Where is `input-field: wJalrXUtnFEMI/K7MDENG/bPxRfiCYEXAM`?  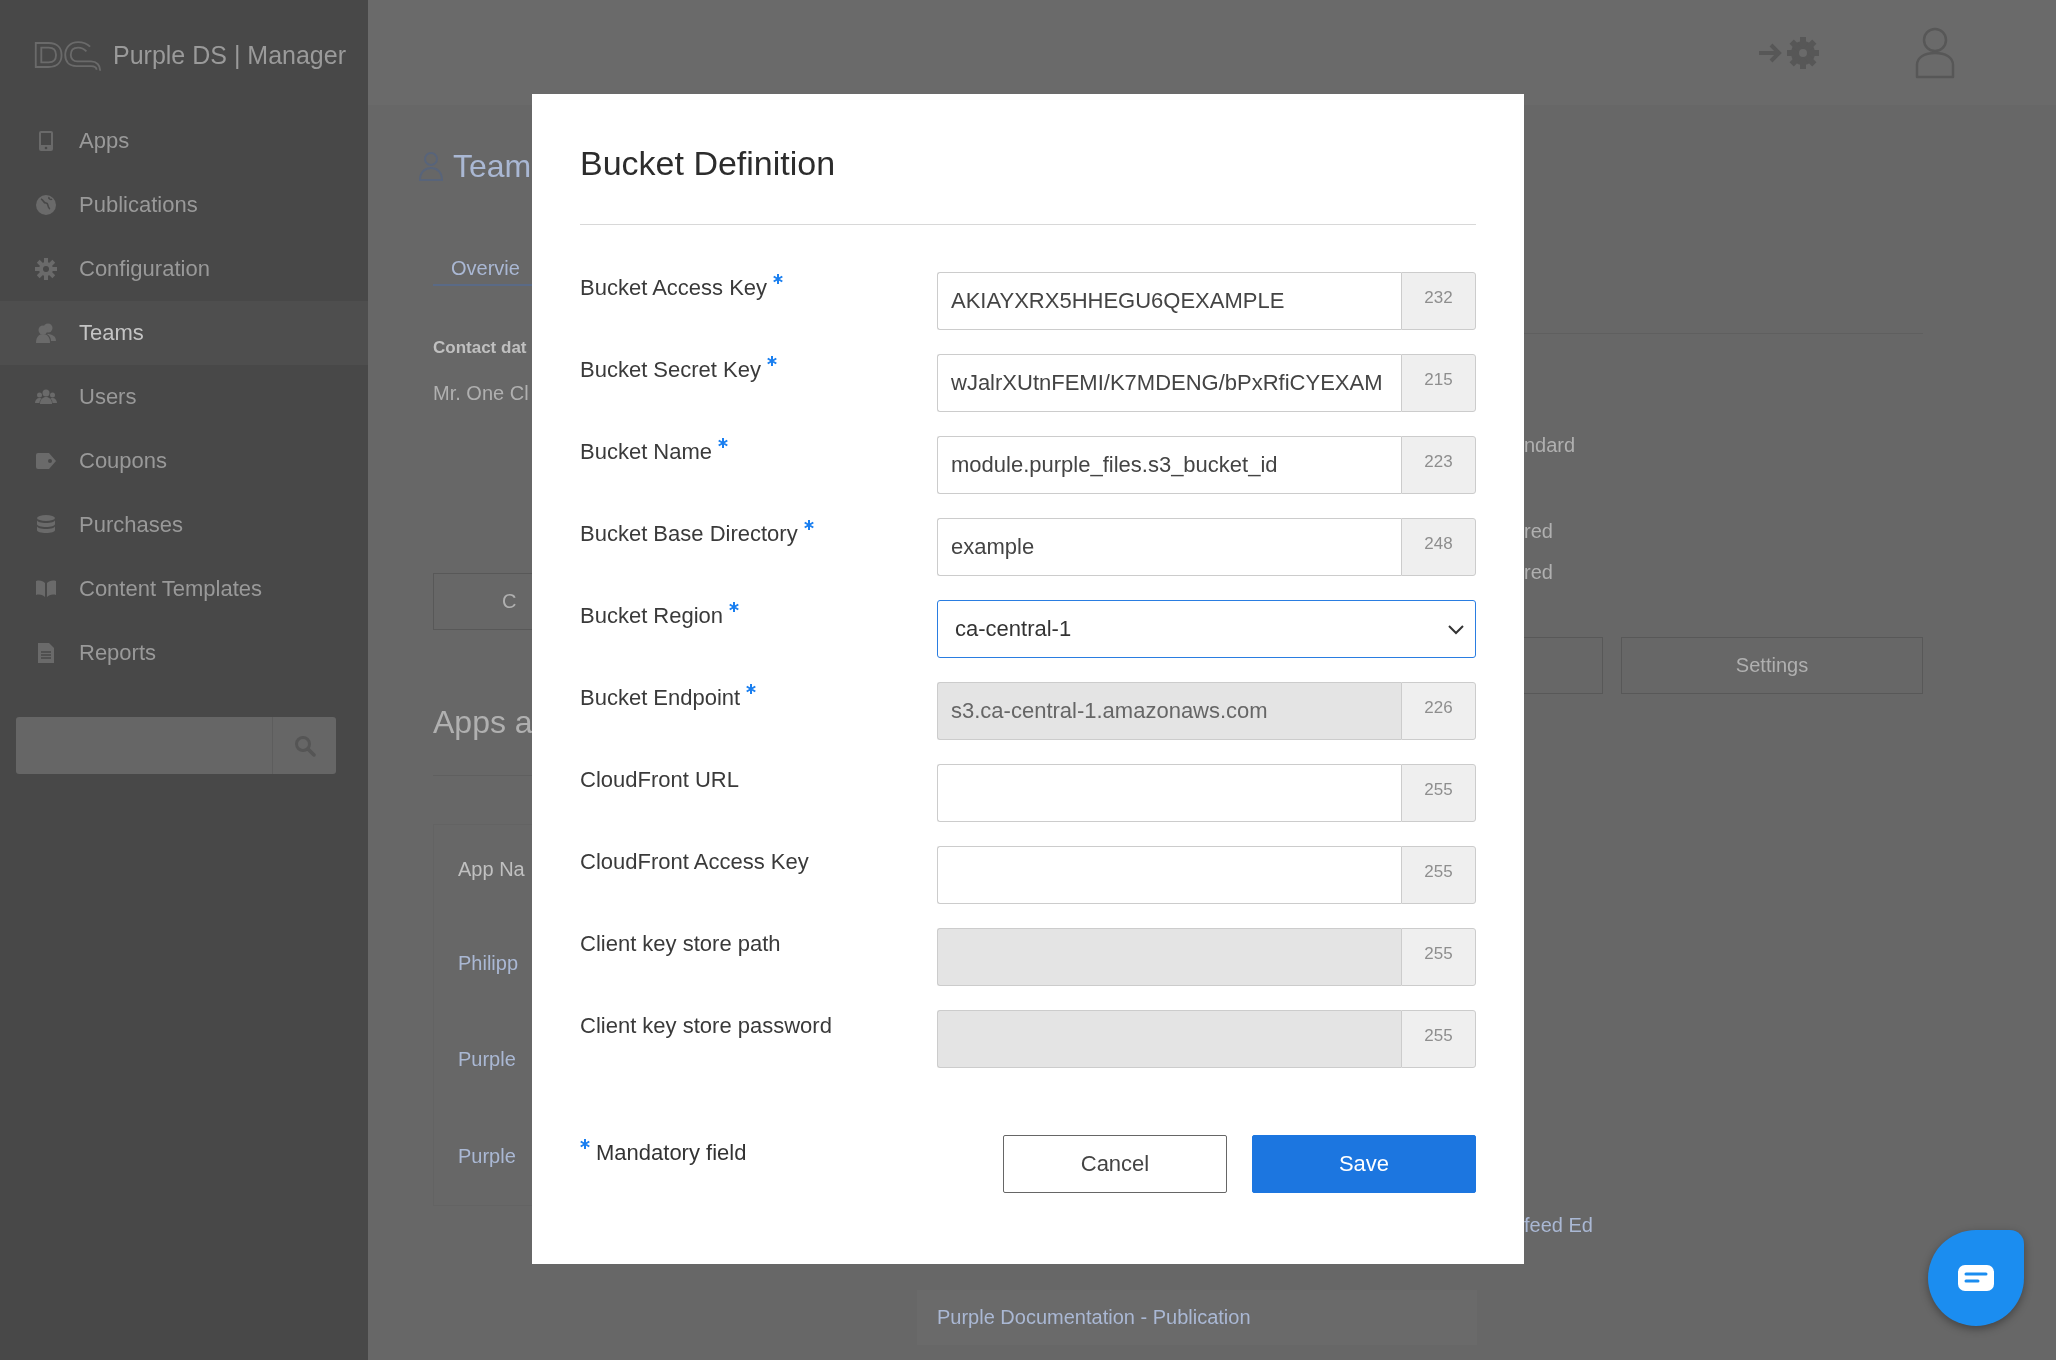
input-field: wJalrXUtnFEMI/K7MDENG/bPxRfiCYEXAM is located at coordinates (1169, 383).